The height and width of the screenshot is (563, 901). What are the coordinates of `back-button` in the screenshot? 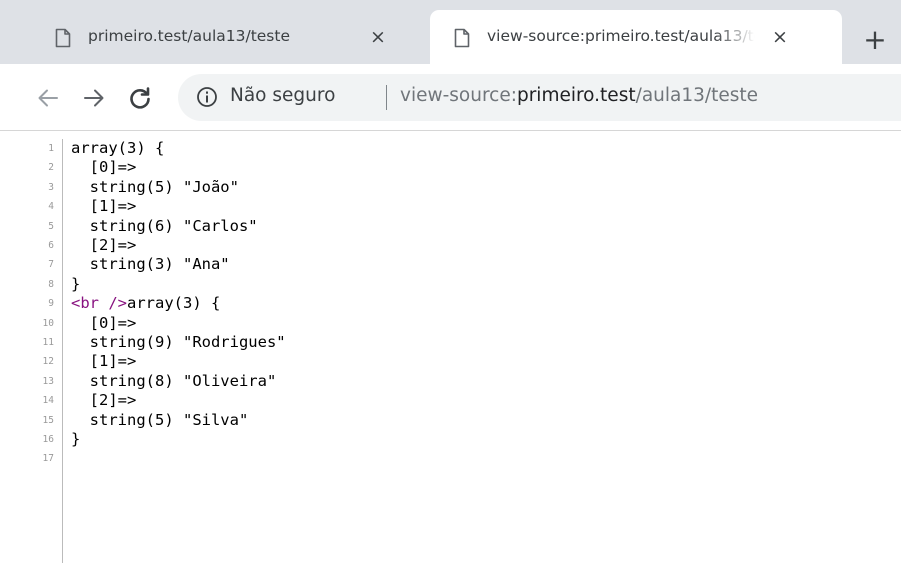 It's located at (48, 98).